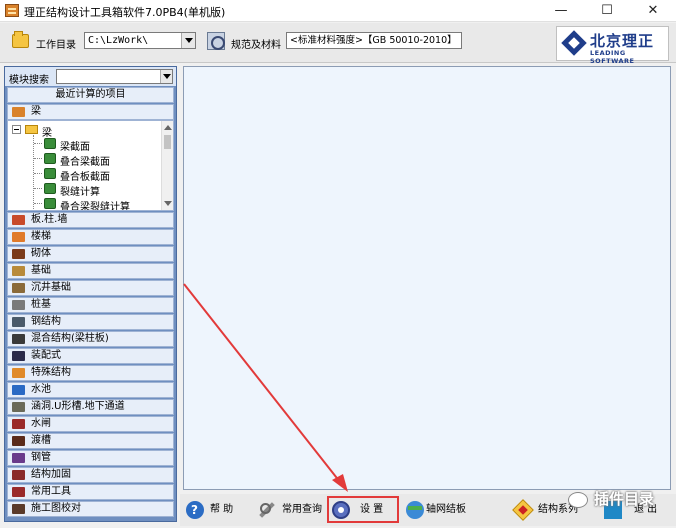 Image resolution: width=676 pixels, height=528 pixels. What do you see at coordinates (18, 373) in the screenshot?
I see `special-structure-icon` at bounding box center [18, 373].